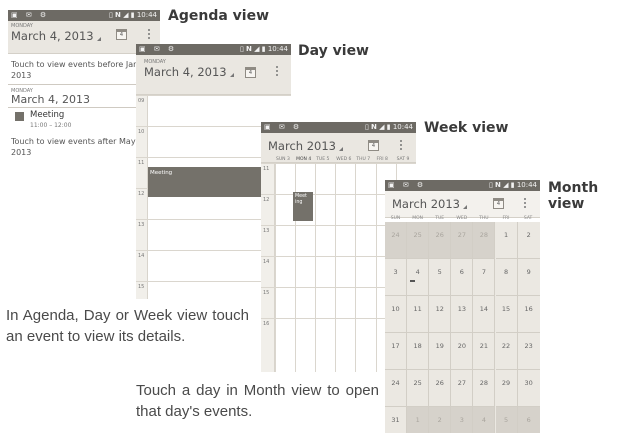 The width and height of the screenshot is (639, 433). Describe the element at coordinates (462, 314) in the screenshot. I see `month-day-cell: 13` at that location.